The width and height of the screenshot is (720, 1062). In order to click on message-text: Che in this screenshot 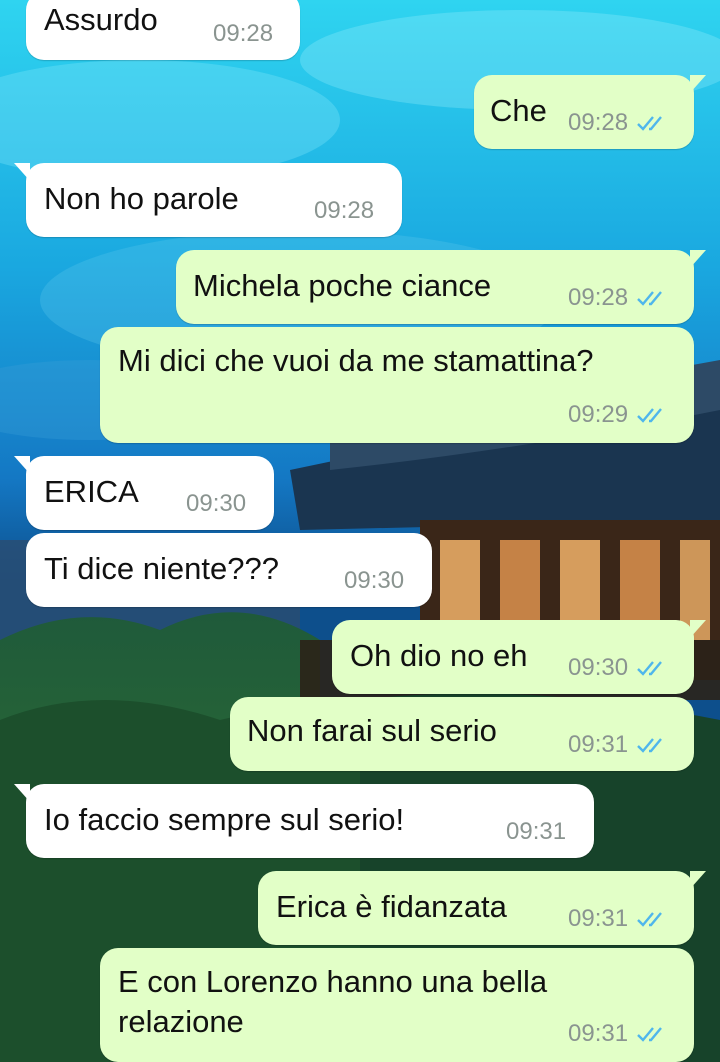, I will do `click(518, 110)`.